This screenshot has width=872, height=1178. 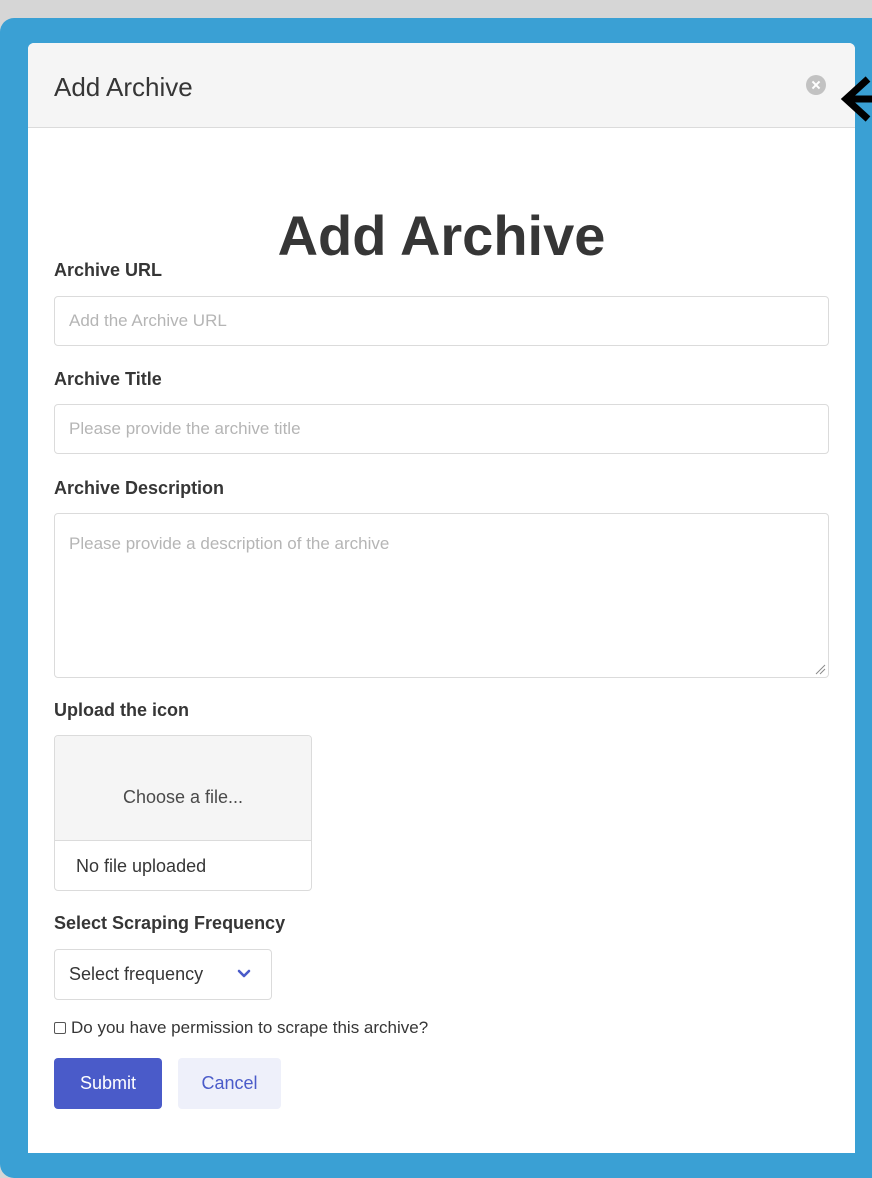 What do you see at coordinates (121, 710) in the screenshot?
I see `upload-icon-label: Upload the icon` at bounding box center [121, 710].